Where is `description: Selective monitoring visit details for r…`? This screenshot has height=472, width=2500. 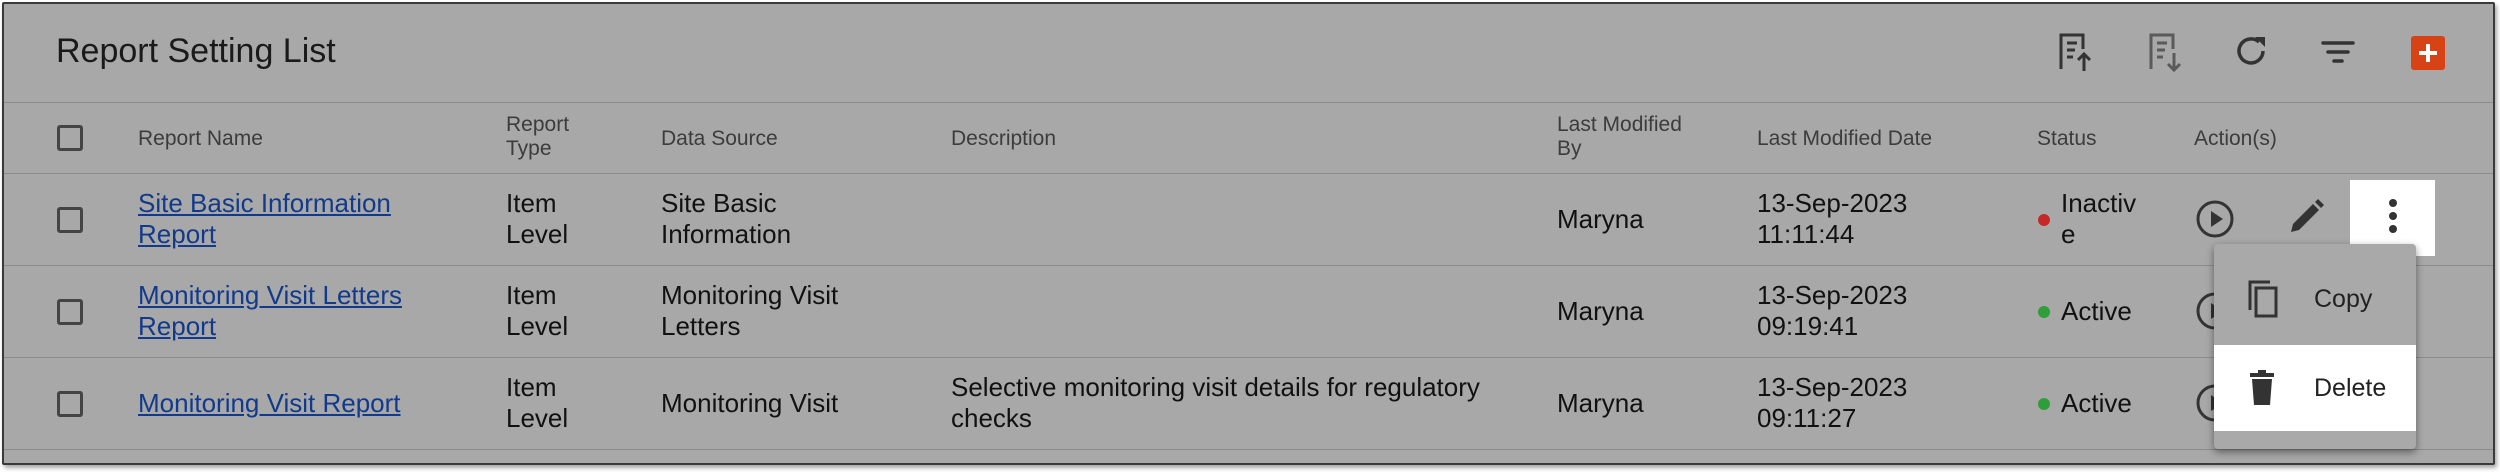
description: Selective monitoring visit details for r… is located at coordinates (1215, 402).